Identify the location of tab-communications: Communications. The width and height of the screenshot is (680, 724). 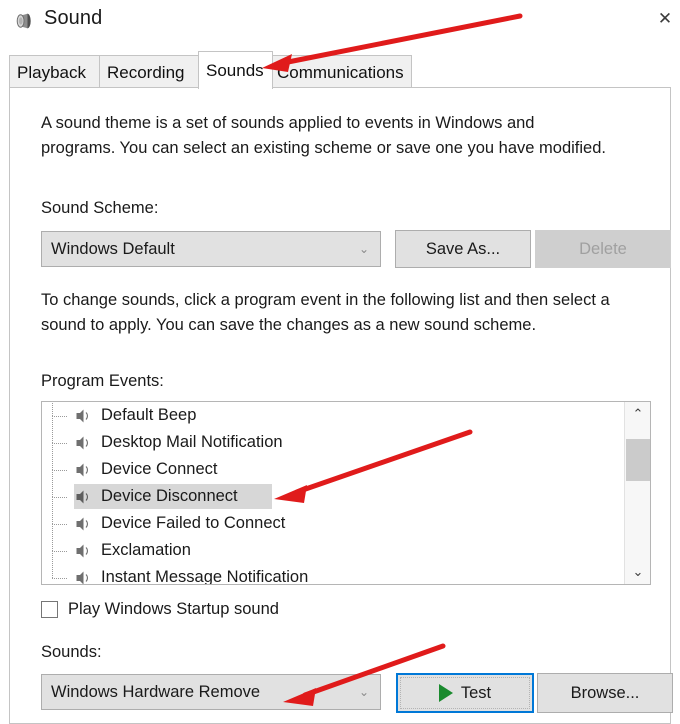
(340, 71).